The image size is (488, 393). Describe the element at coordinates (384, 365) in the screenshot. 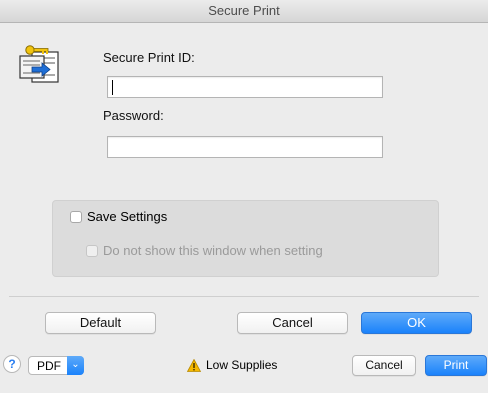

I see `footer-cancel-button: Cancel` at that location.